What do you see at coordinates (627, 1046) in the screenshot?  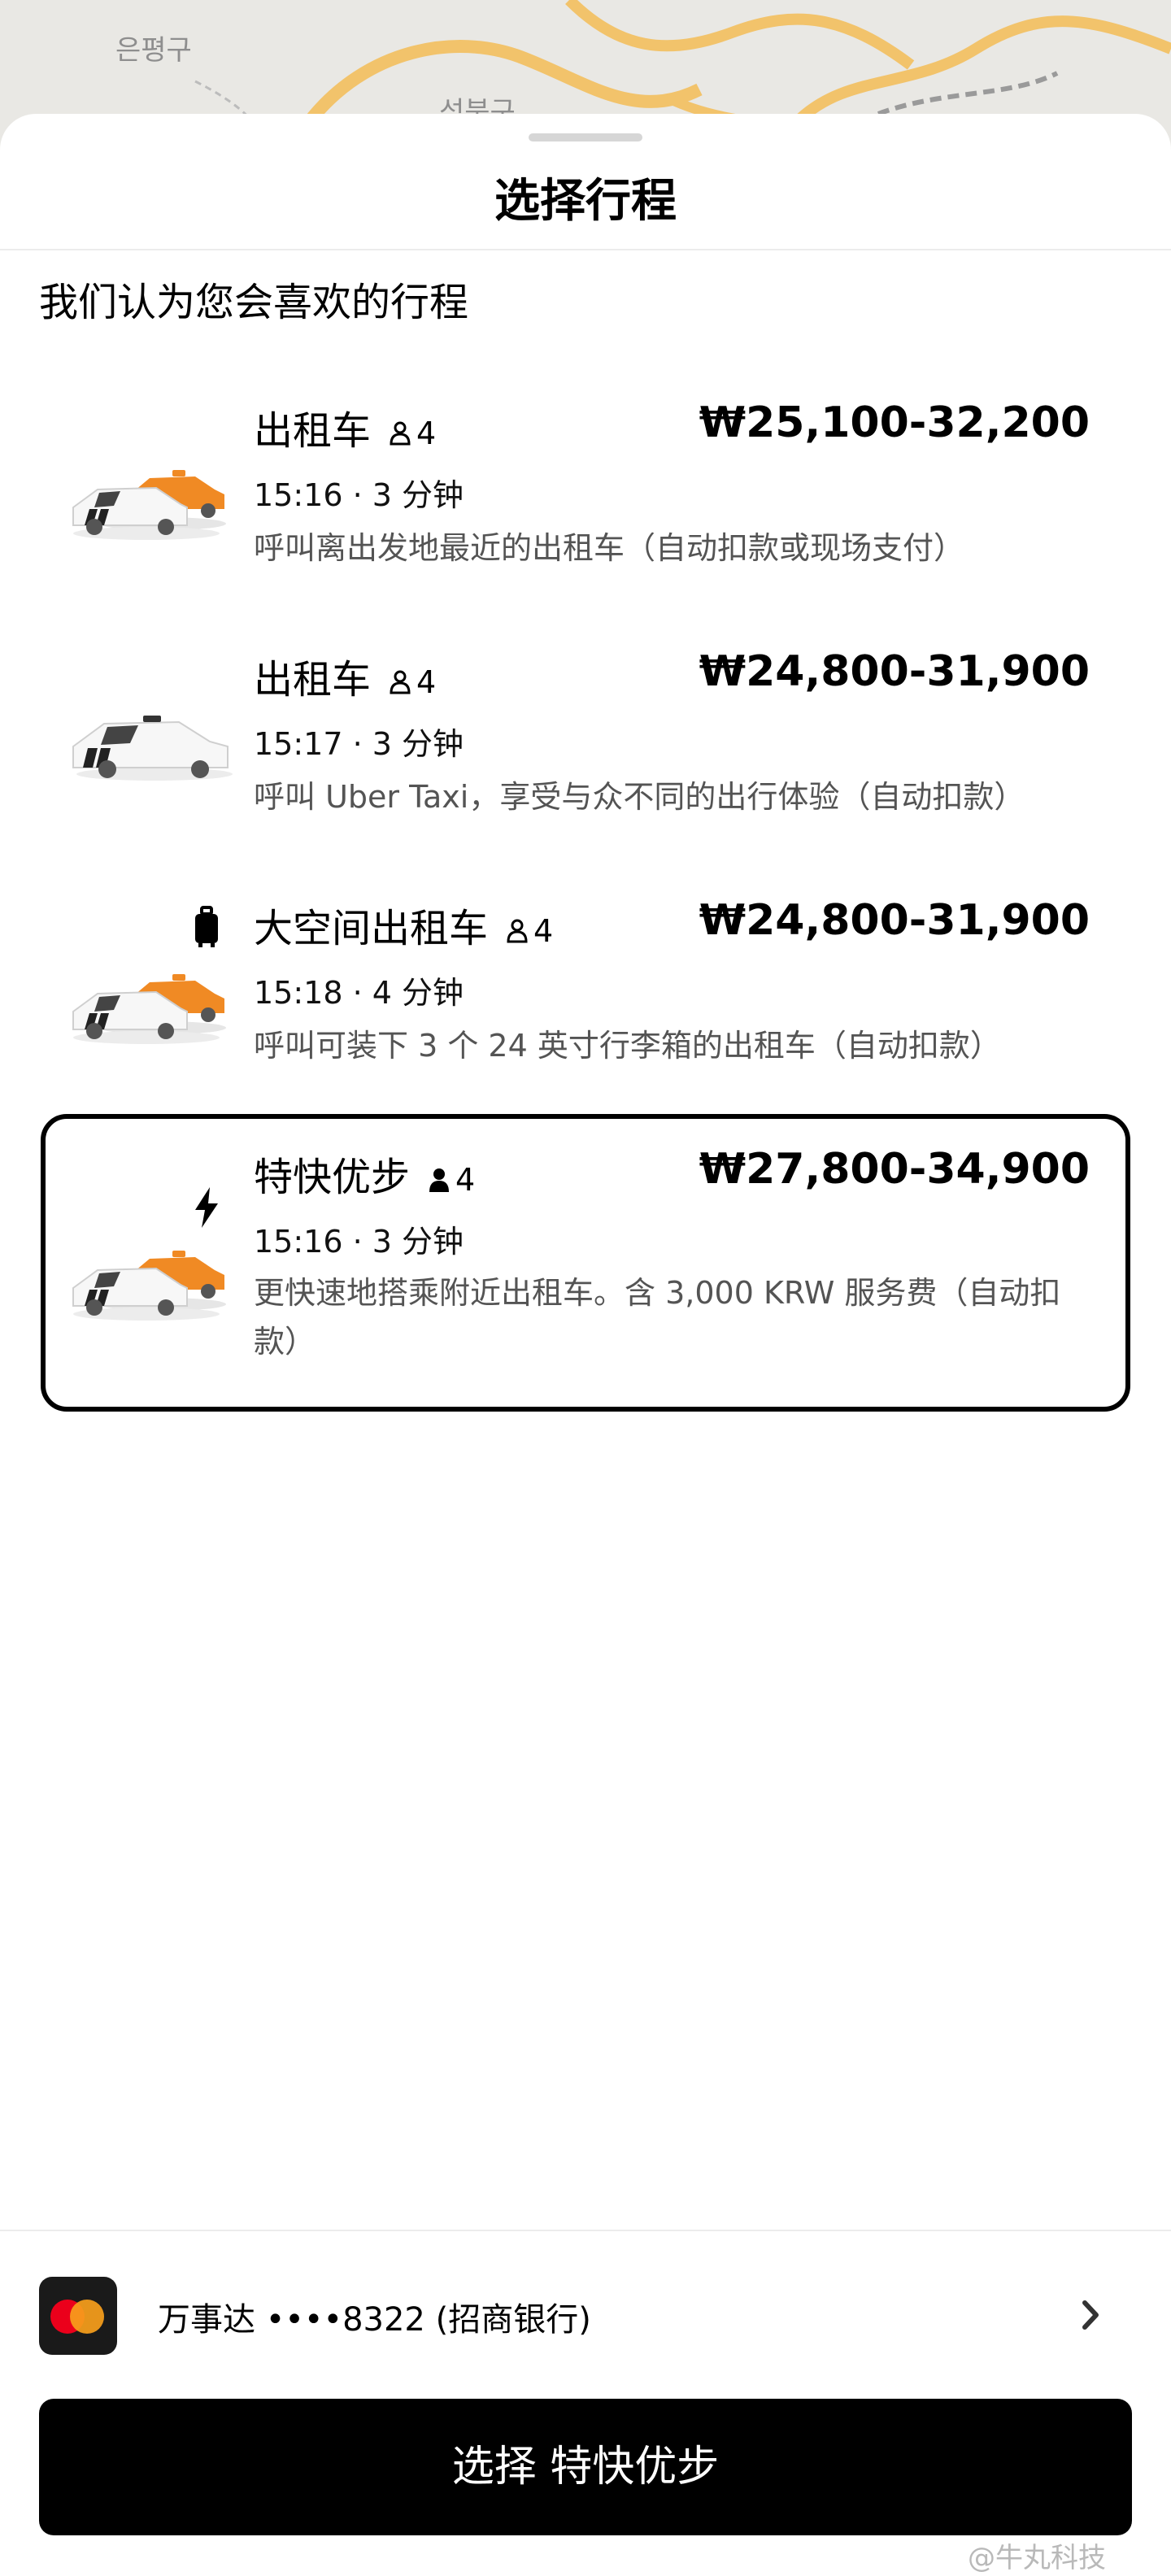 I see `ride-description: 呼叫可装下 3 个 24 英寸行李箱的出租车（自动扣款）` at bounding box center [627, 1046].